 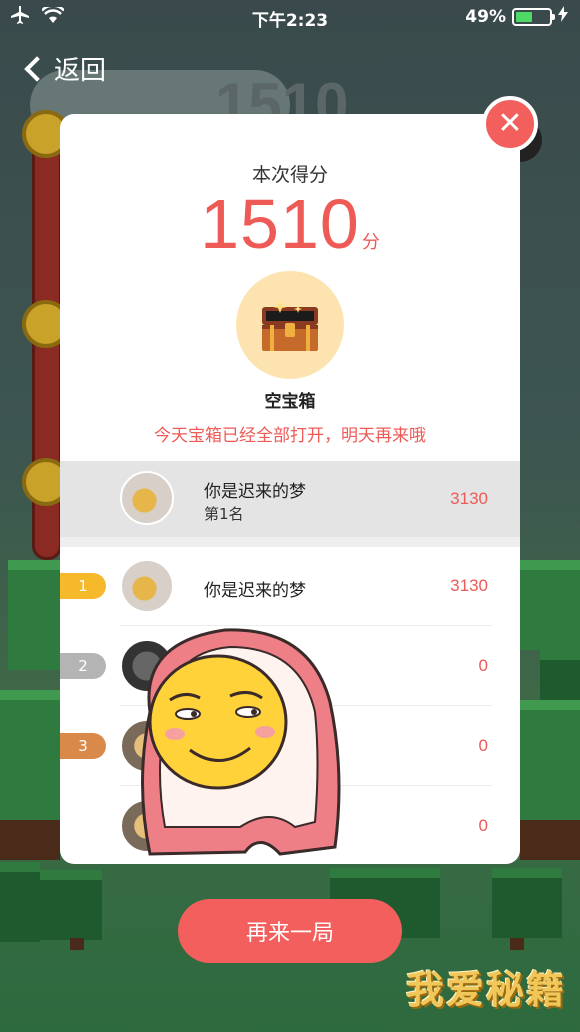 I want to click on chest-badge, so click(x=290, y=325).